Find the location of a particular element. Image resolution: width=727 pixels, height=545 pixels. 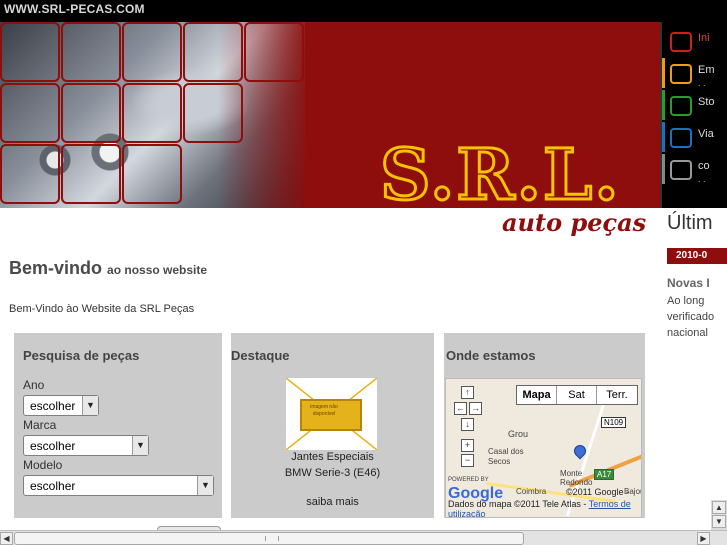

nav-item-stock: Sto is located at coordinates (694, 106).